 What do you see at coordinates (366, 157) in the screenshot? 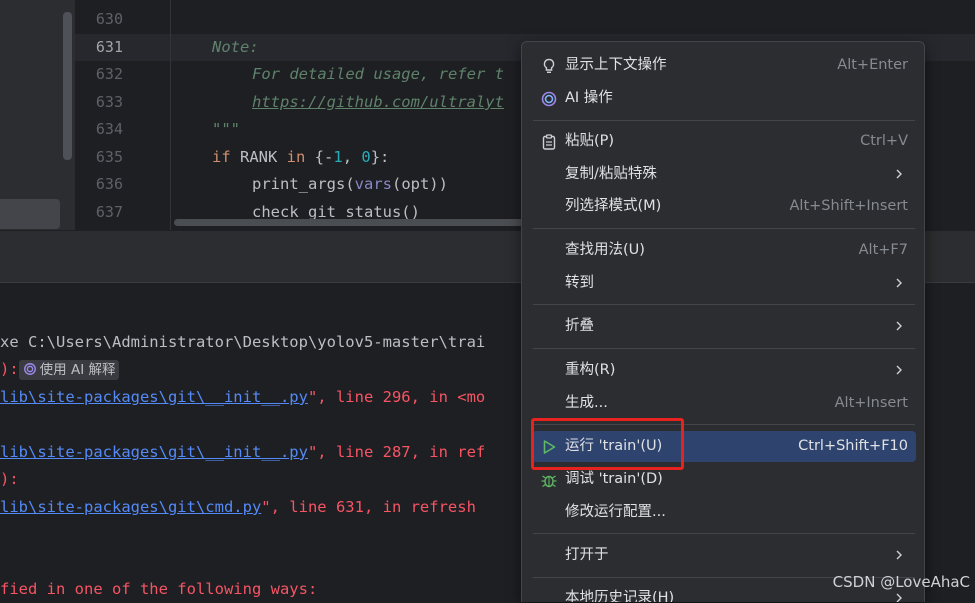
I see `number-literal: 0` at bounding box center [366, 157].